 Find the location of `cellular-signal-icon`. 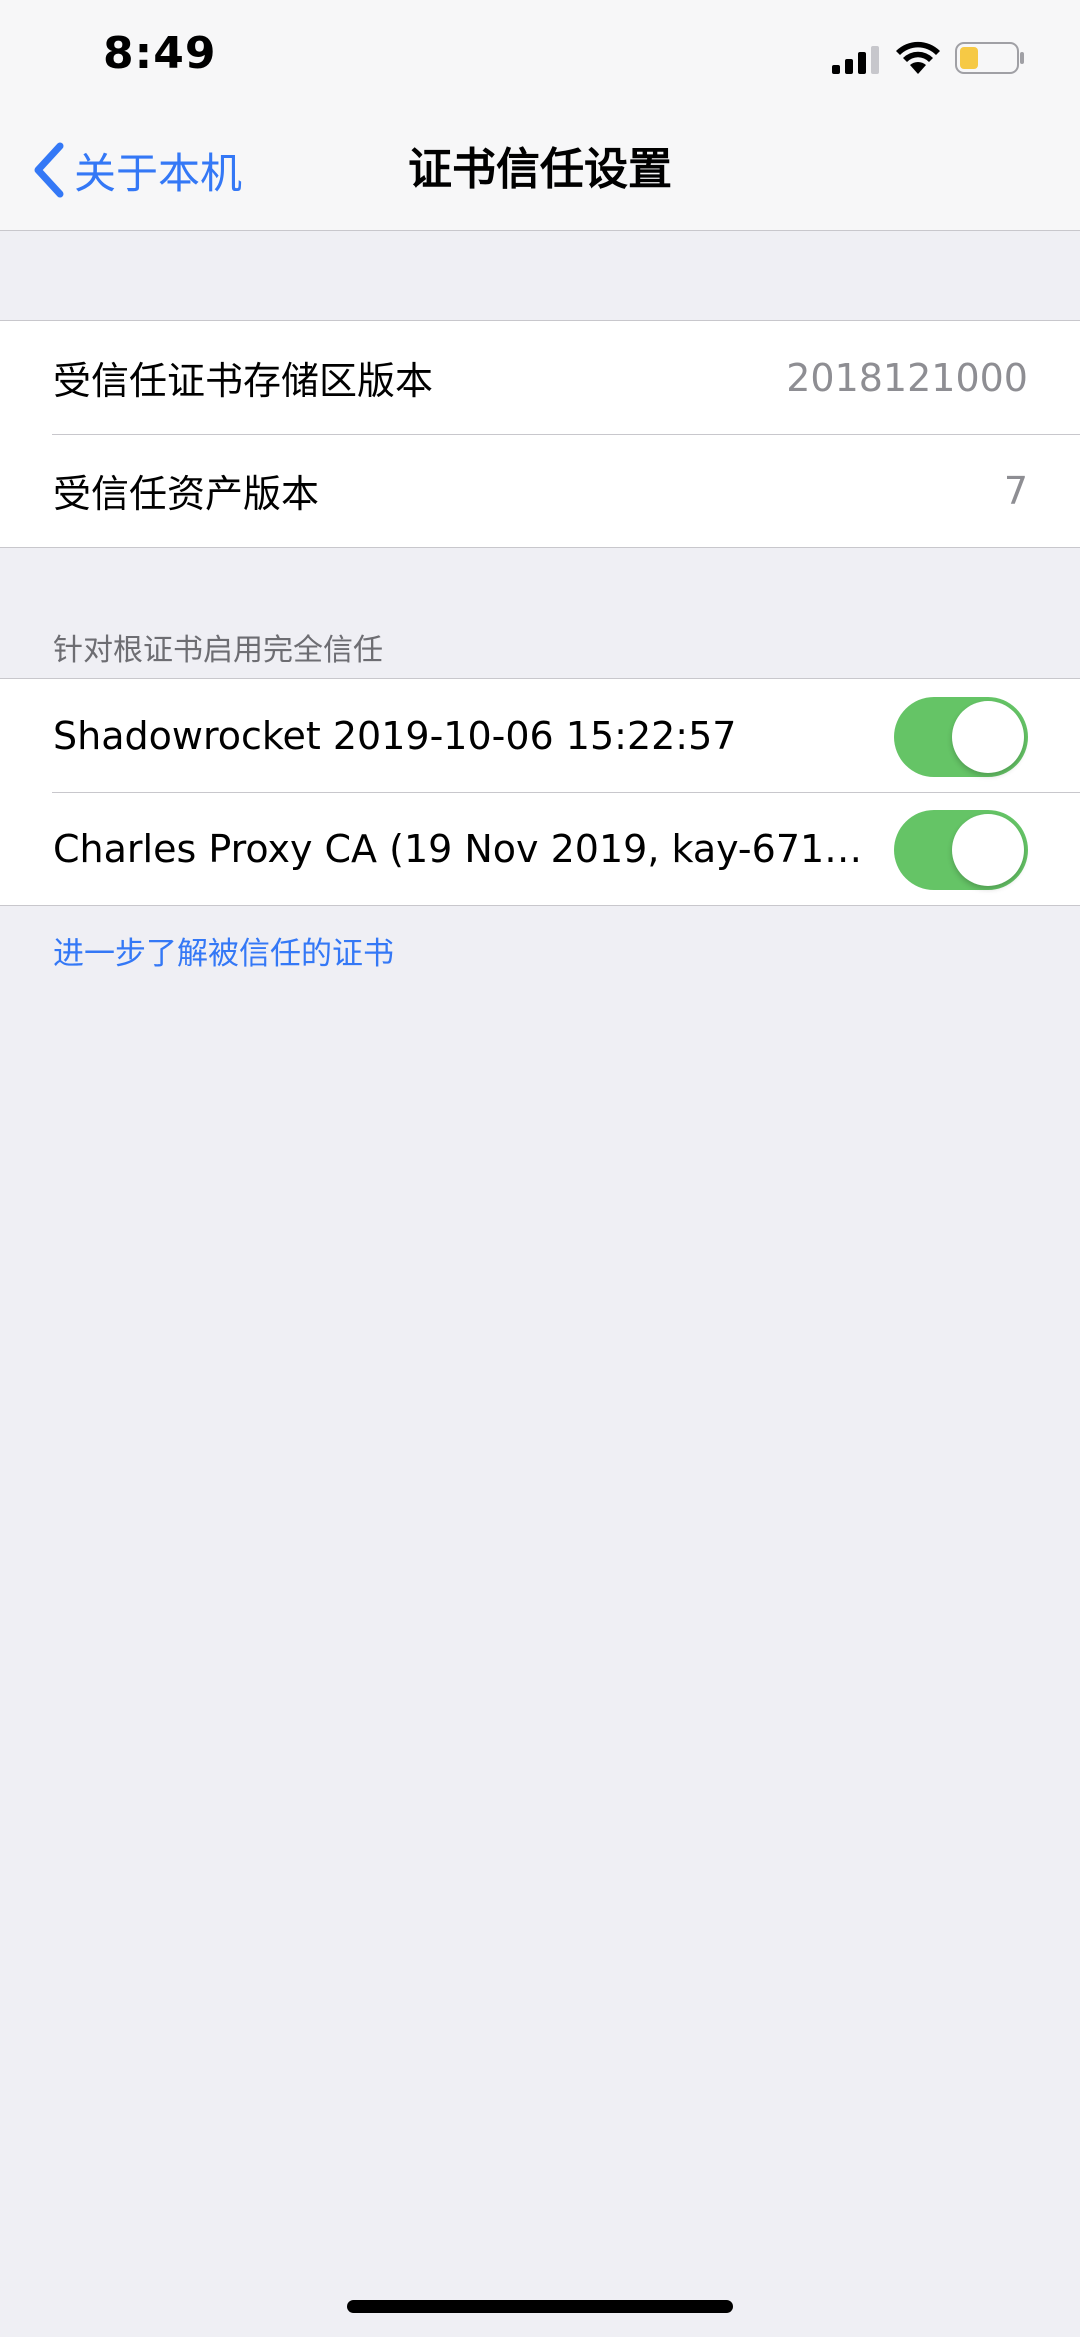

cellular-signal-icon is located at coordinates (855, 60).